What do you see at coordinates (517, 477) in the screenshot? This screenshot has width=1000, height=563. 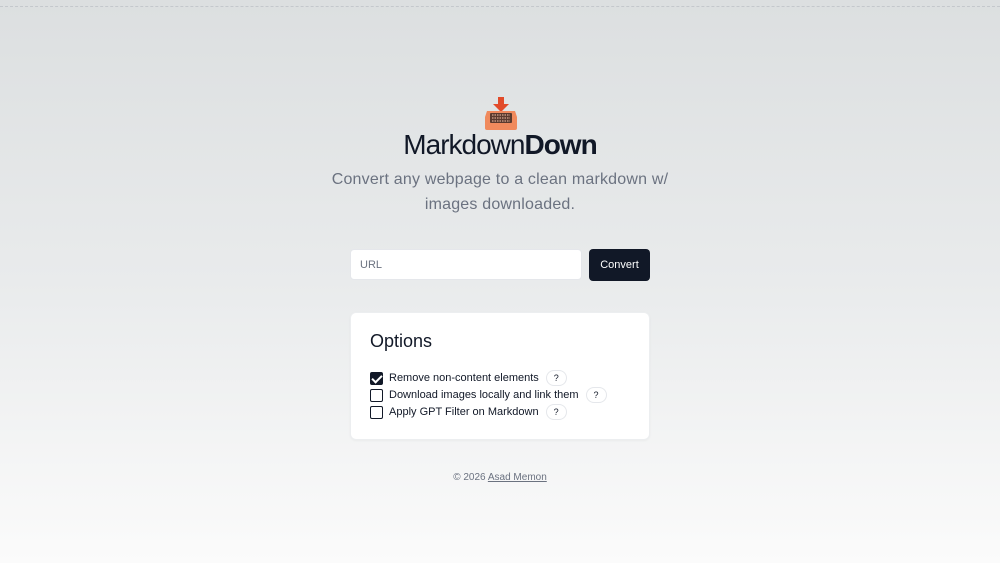 I see `author-link: Asad Memon` at bounding box center [517, 477].